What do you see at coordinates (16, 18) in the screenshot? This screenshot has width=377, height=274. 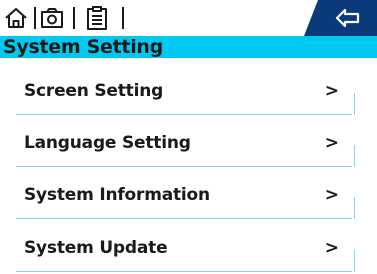 I see `home-icon` at bounding box center [16, 18].